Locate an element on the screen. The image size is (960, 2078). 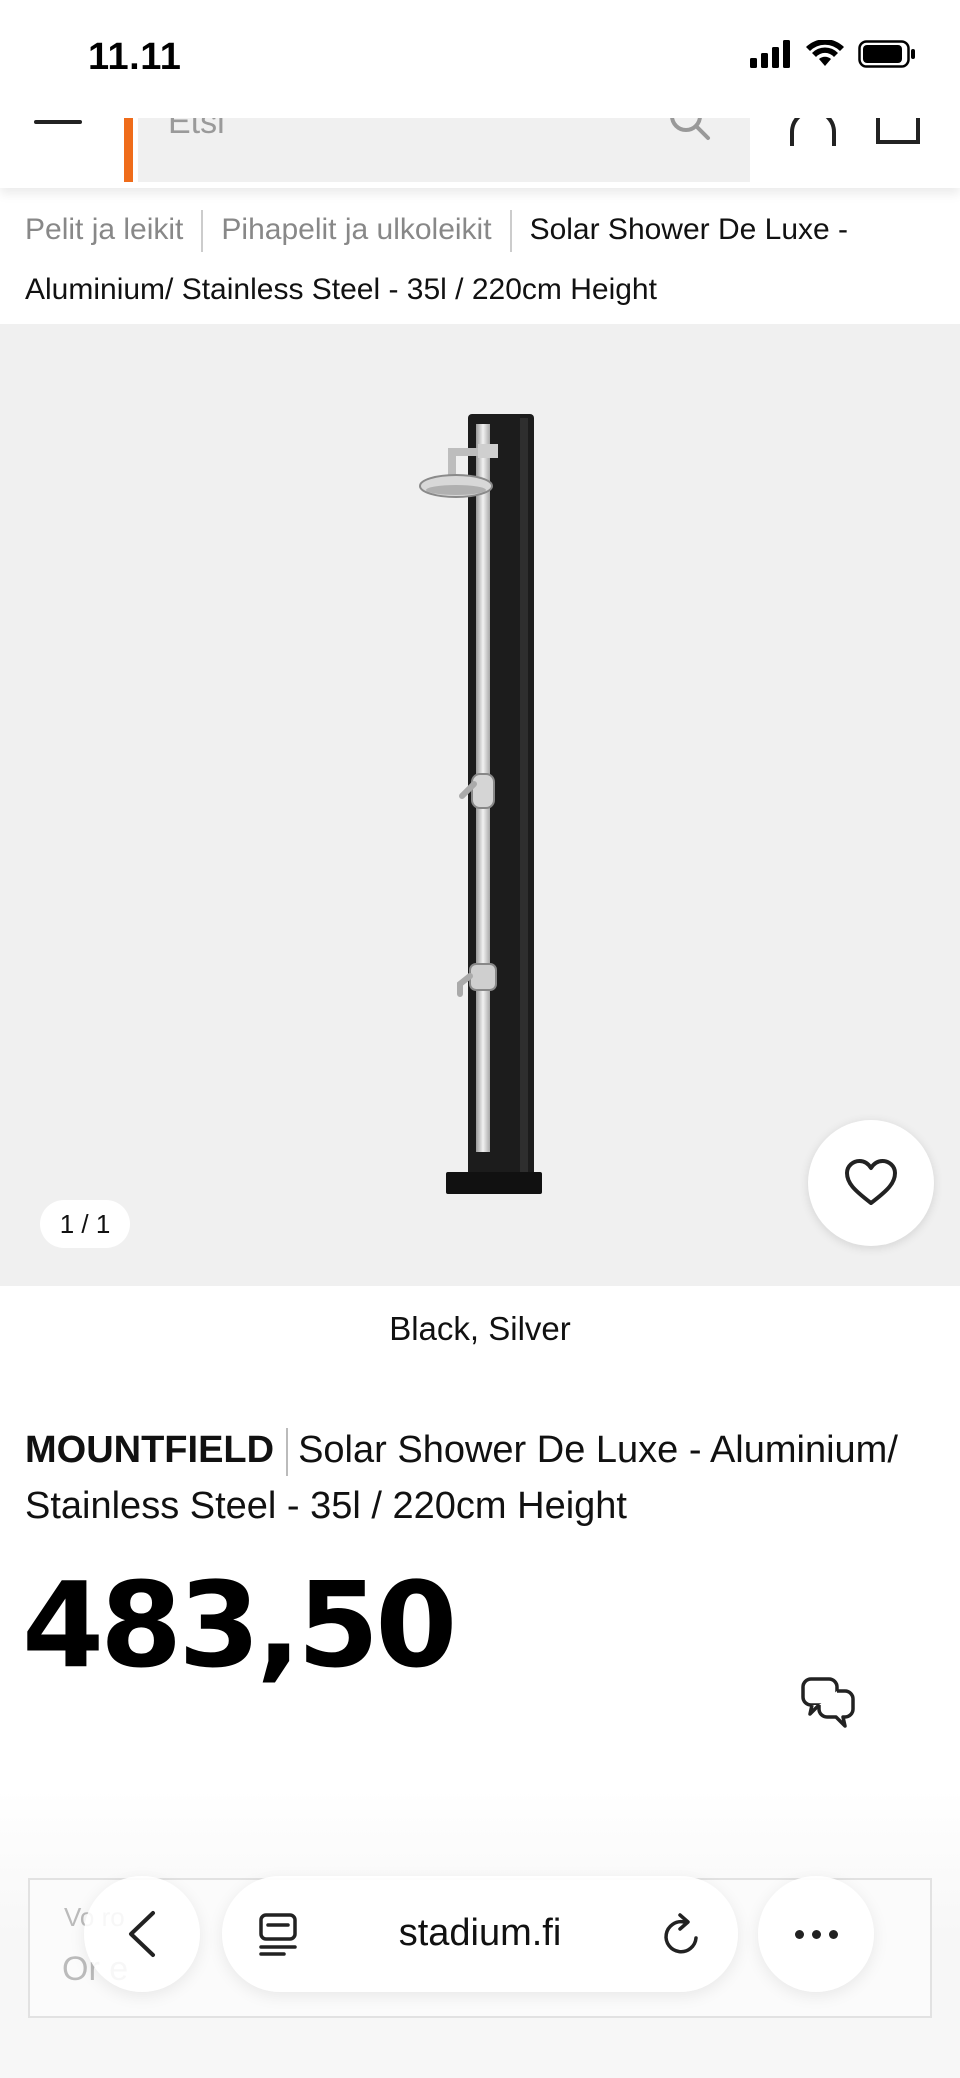
status-time: 11.11 is located at coordinates (135, 57).